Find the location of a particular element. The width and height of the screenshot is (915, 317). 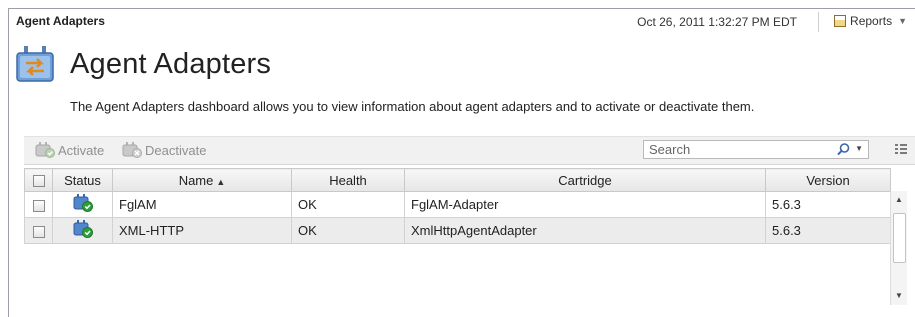

reports-label: Reports is located at coordinates (871, 21).